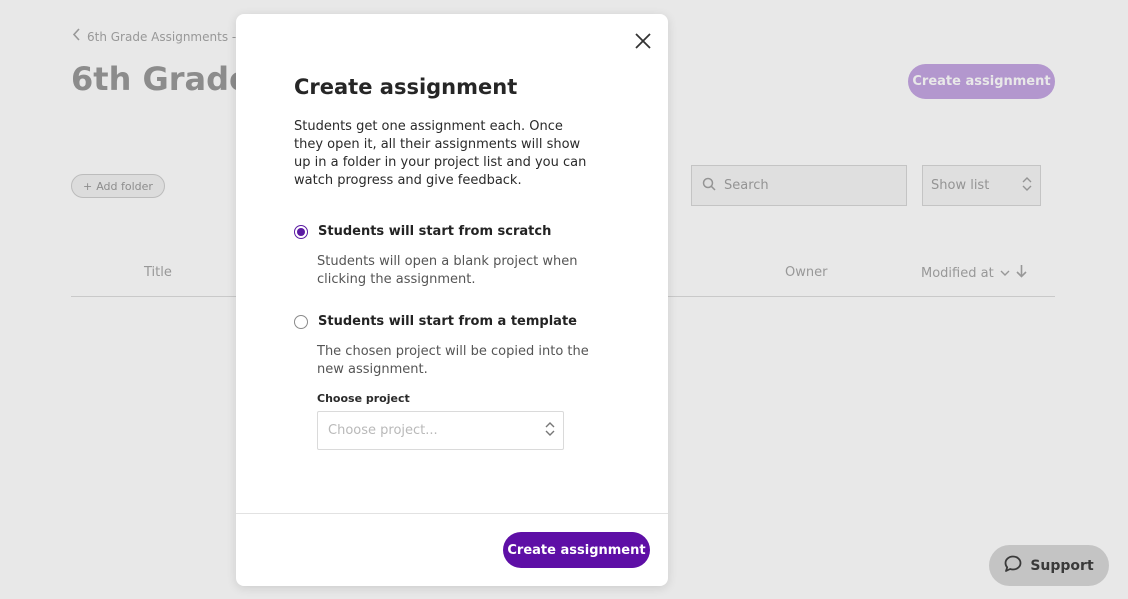 Image resolution: width=1128 pixels, height=599 pixels. I want to click on option-start-from-scratch: Students will start from scratch, so click(422, 231).